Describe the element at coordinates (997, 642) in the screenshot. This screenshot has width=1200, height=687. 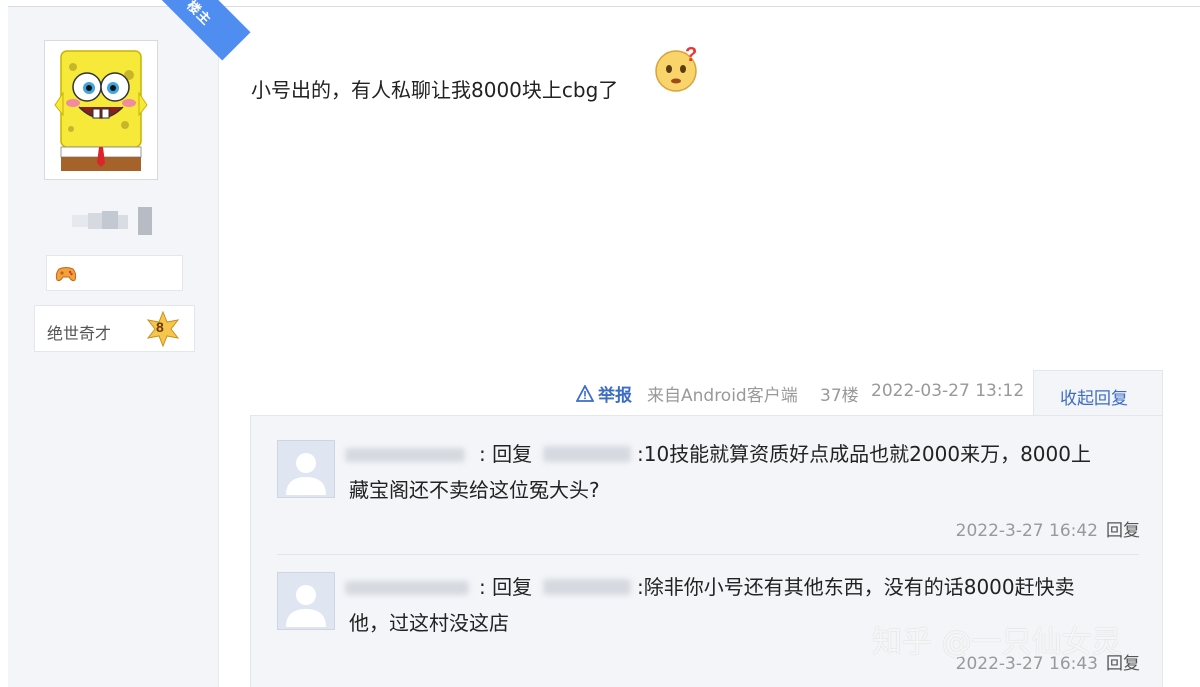
I see `watermark: 知乎 @一只仙女灵` at that location.